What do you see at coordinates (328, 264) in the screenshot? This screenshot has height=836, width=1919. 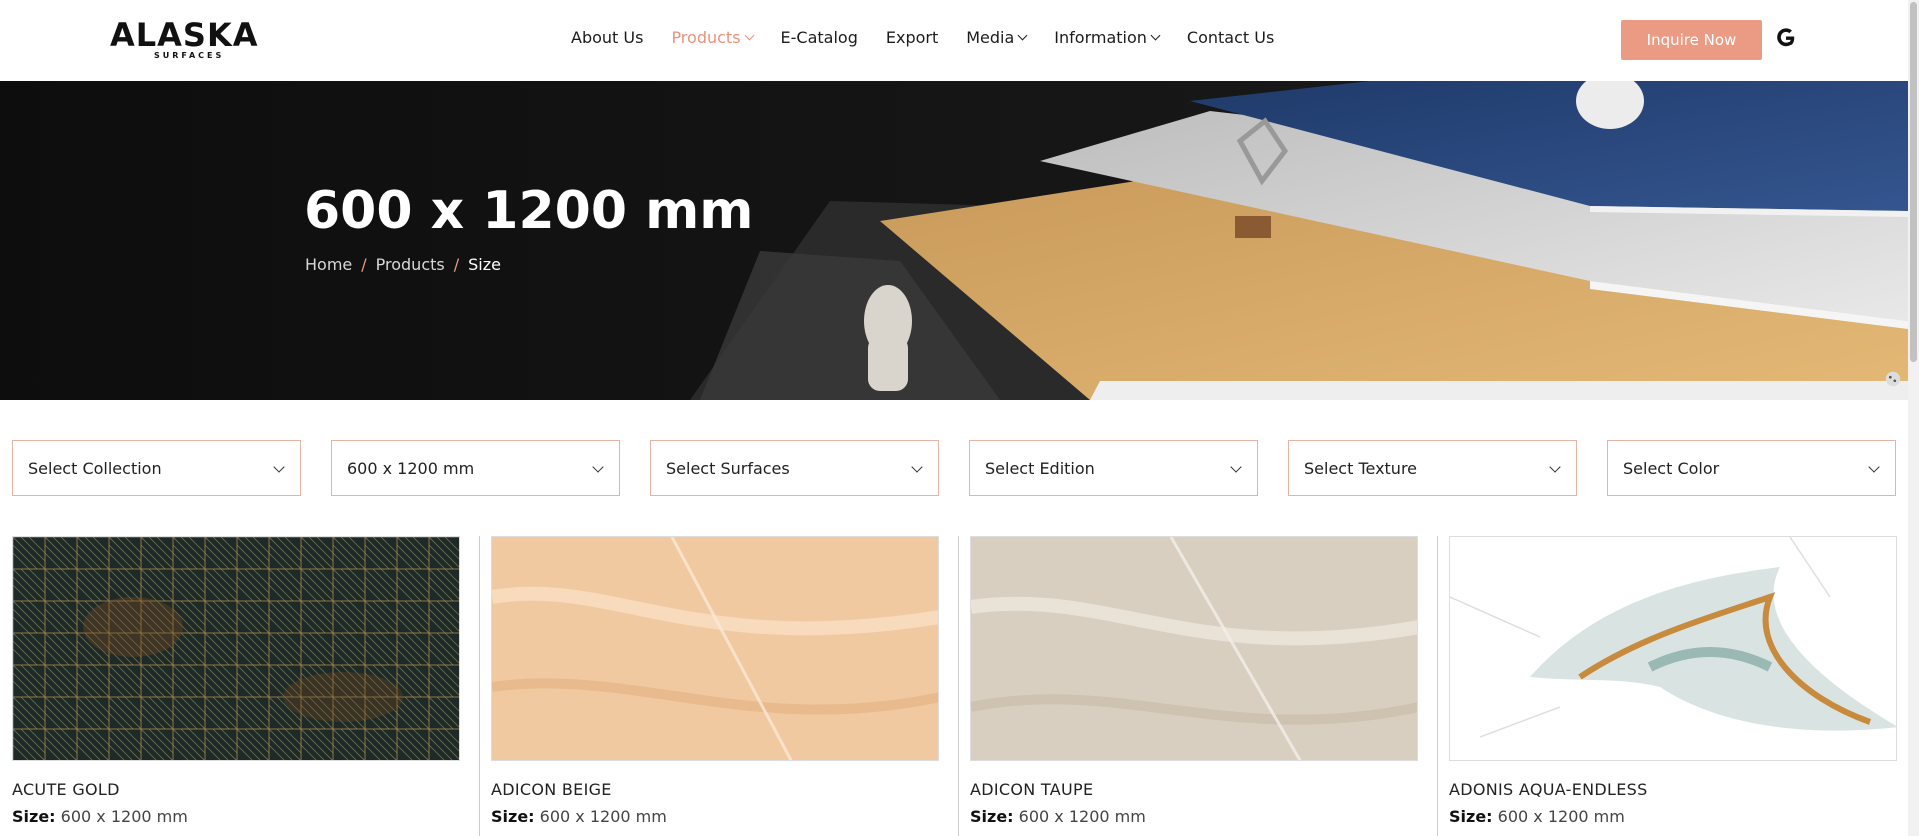 I see `breadcrumb-home: Home` at bounding box center [328, 264].